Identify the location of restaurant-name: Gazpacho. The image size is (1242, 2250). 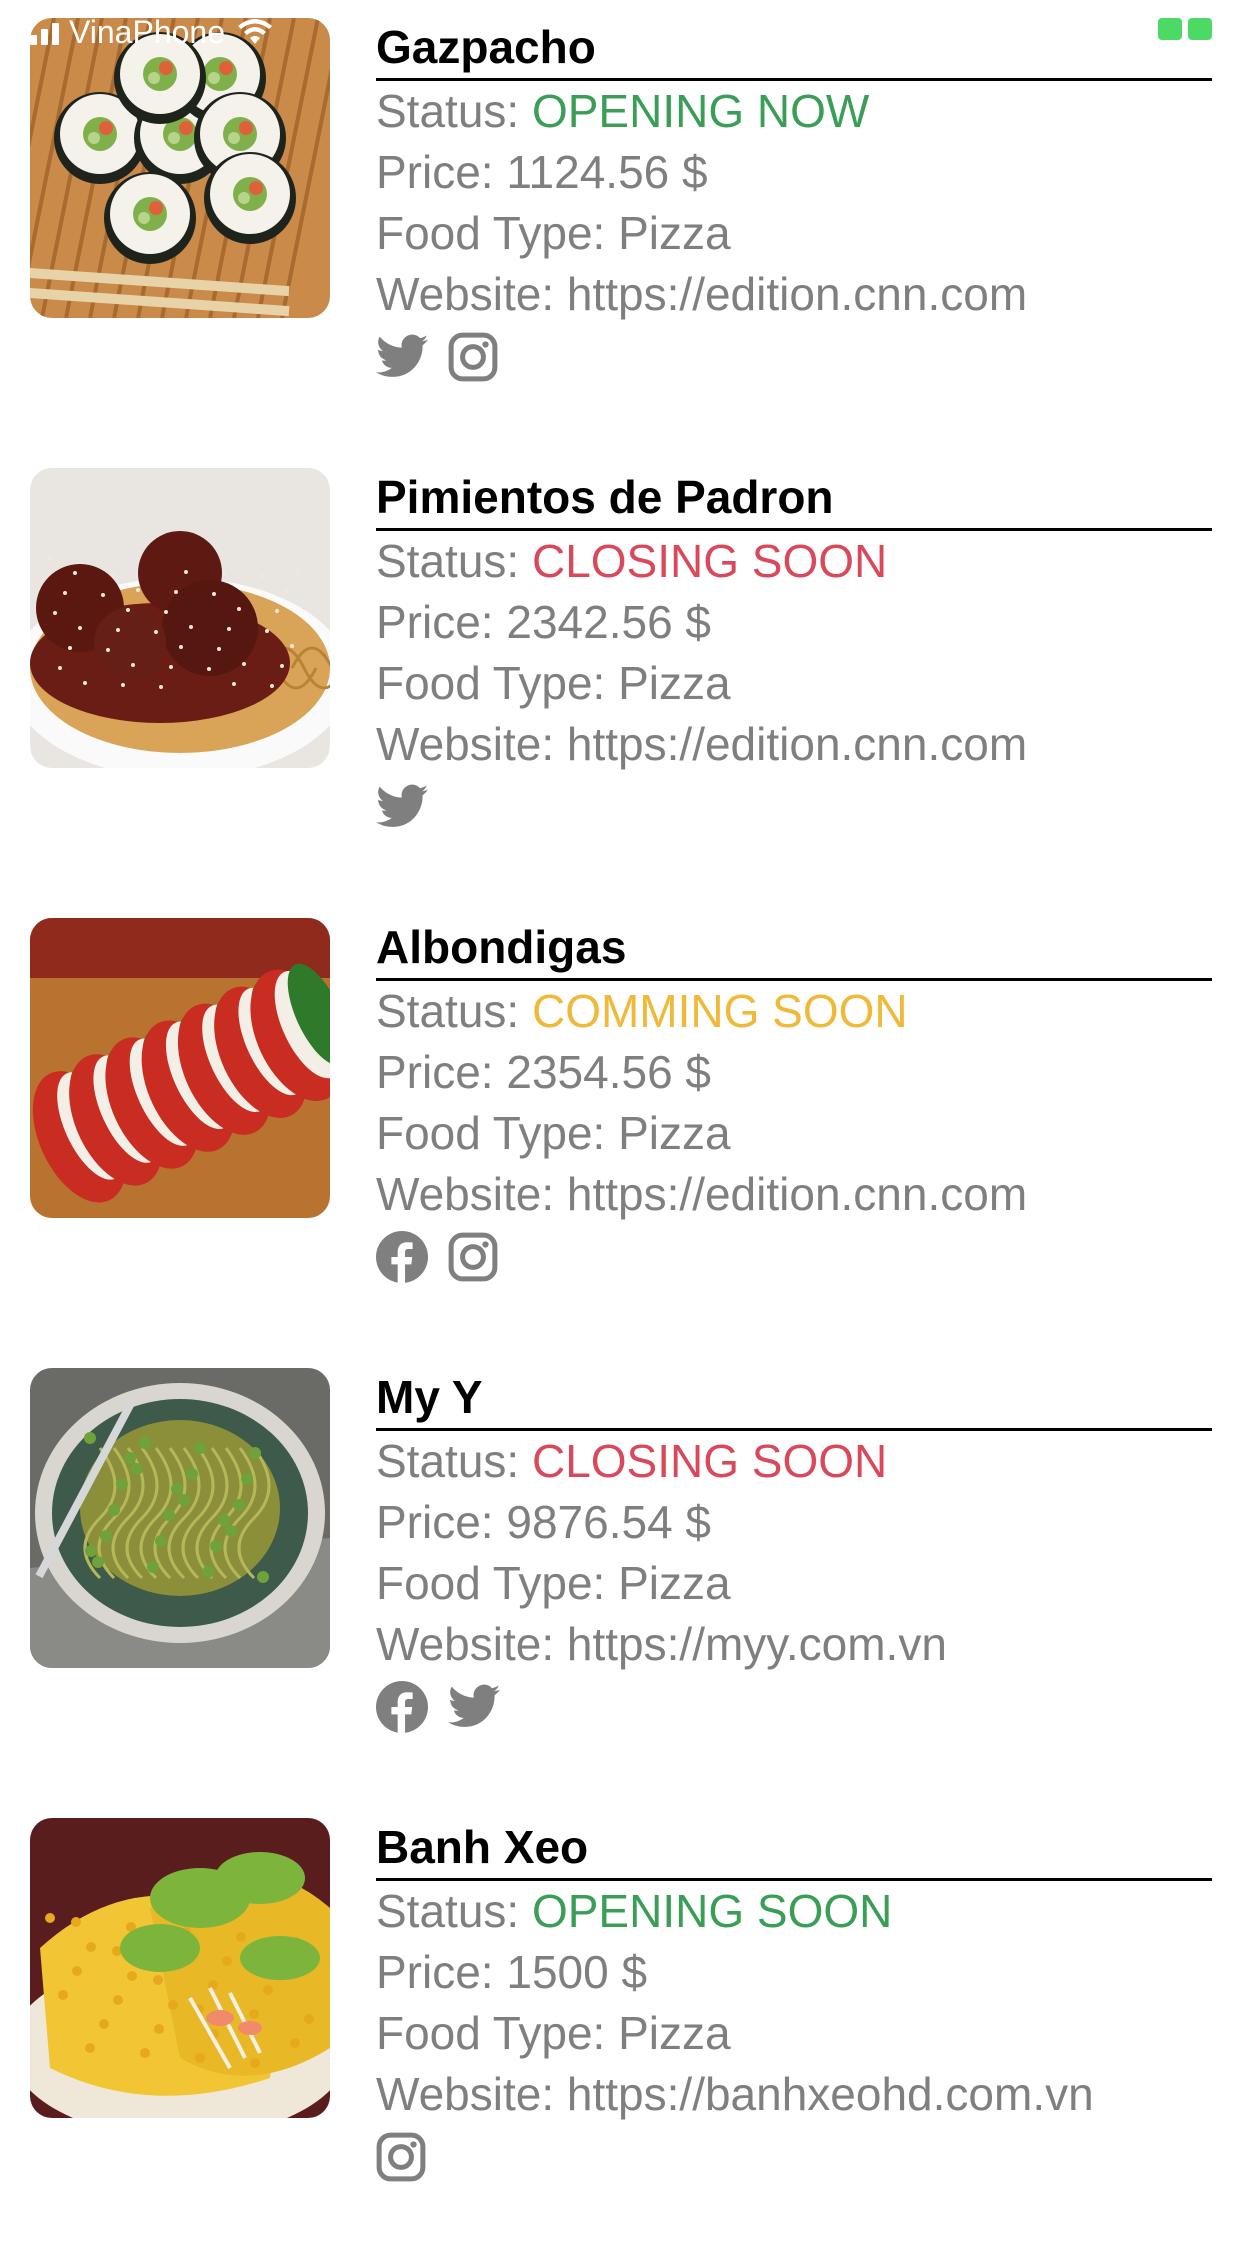
(794, 49).